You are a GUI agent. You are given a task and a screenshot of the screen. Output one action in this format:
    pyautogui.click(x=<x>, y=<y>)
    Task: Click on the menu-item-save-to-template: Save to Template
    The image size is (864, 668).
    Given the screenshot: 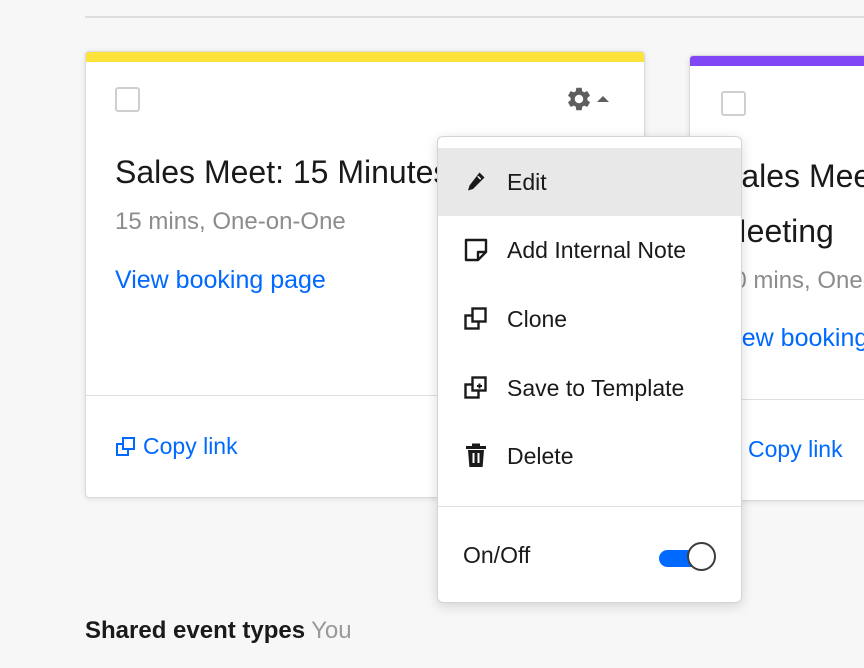 What is the action you would take?
    pyautogui.click(x=589, y=388)
    